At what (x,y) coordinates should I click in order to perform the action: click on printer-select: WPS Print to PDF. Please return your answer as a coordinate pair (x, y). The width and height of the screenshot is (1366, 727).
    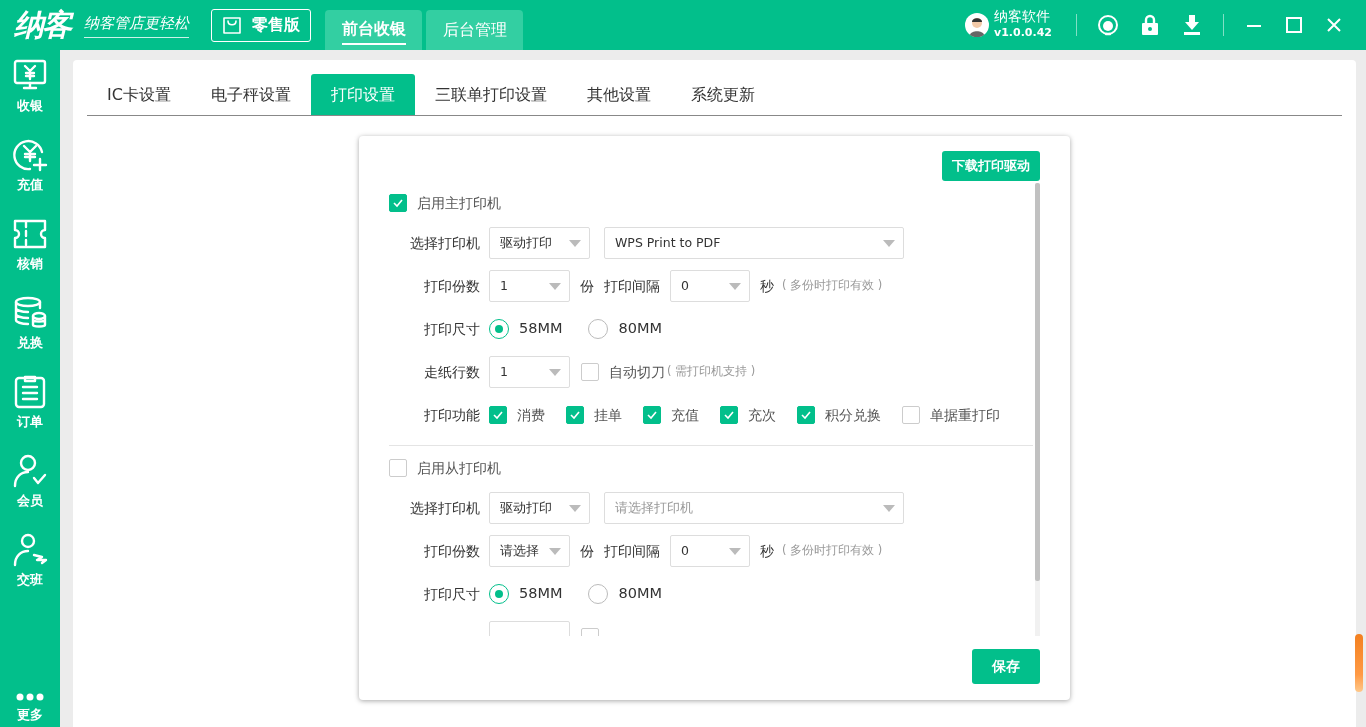
    Looking at the image, I should click on (754, 243).